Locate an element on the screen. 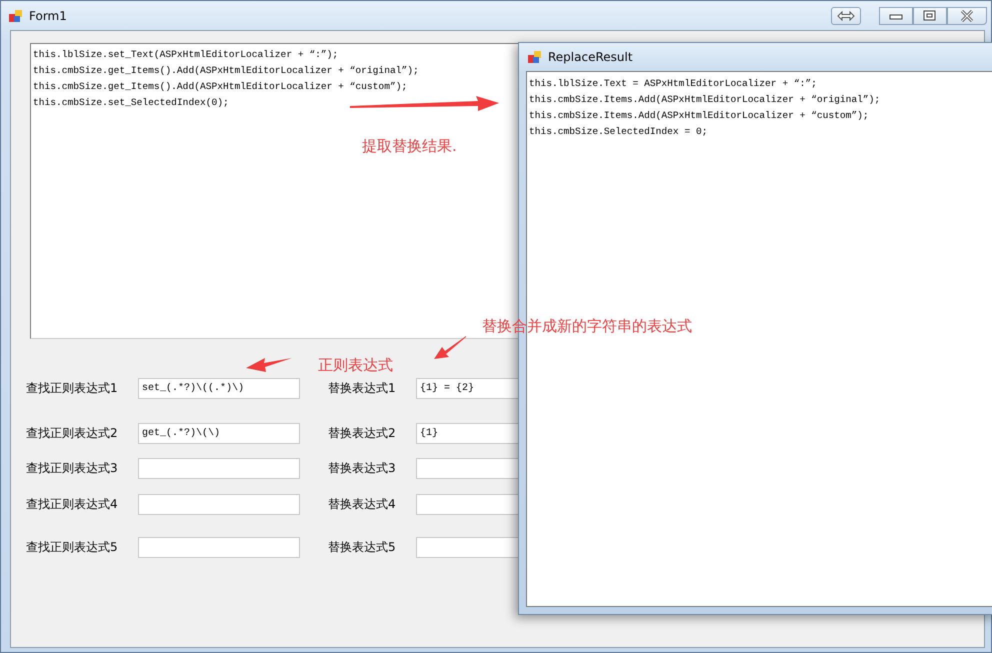 Image resolution: width=992 pixels, height=653 pixels. double-arrow-icon is located at coordinates (846, 15).